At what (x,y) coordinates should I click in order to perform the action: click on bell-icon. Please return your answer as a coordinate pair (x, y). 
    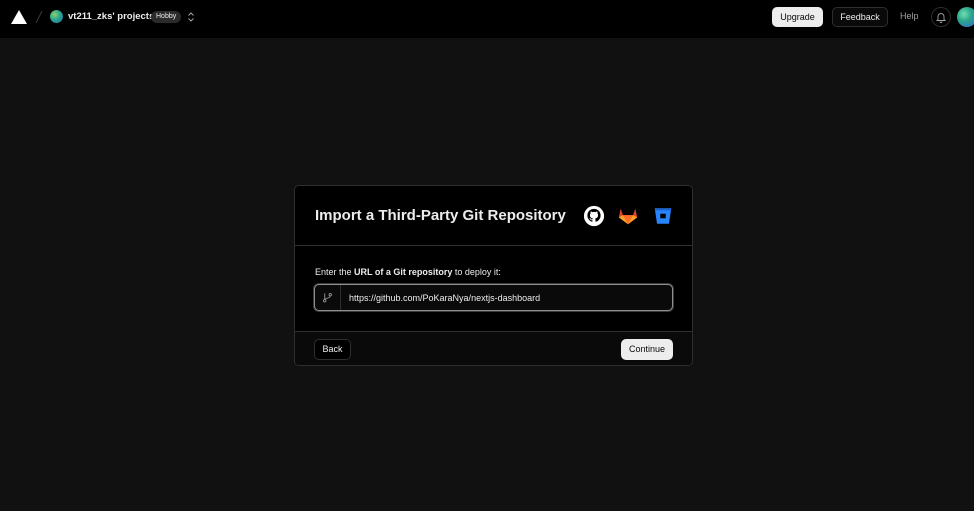
    Looking at the image, I should click on (941, 17).